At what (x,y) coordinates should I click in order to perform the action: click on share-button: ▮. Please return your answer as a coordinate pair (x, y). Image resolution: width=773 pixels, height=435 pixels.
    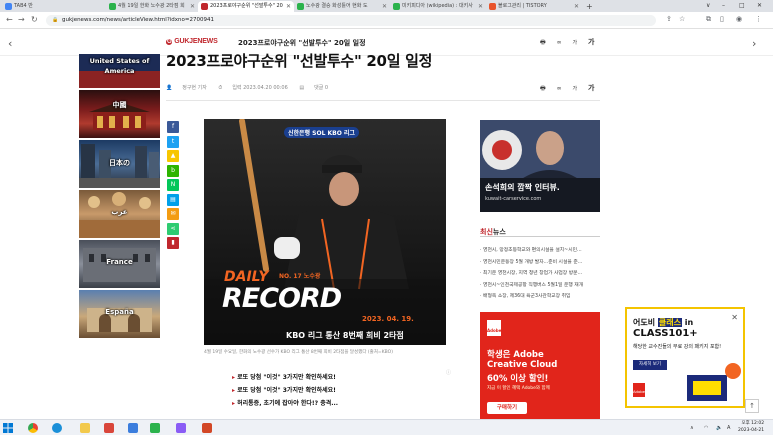
    Looking at the image, I should click on (173, 243).